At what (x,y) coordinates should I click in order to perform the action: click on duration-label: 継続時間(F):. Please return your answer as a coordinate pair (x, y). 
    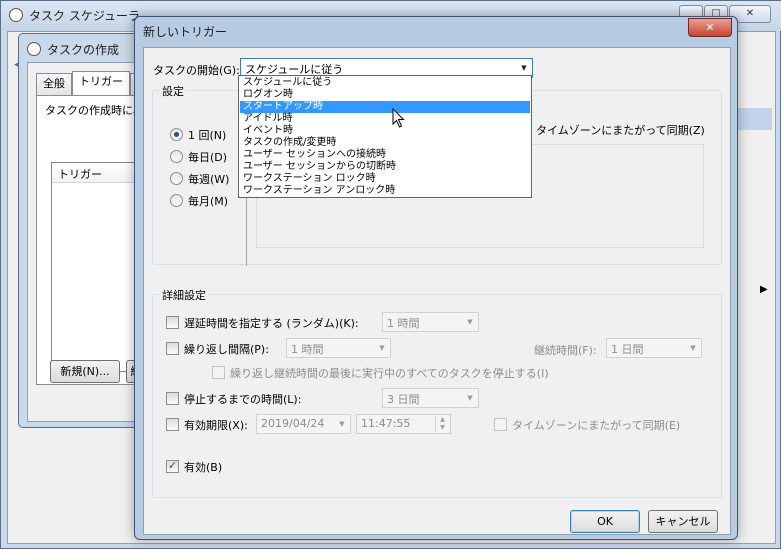
    Looking at the image, I should click on (565, 350).